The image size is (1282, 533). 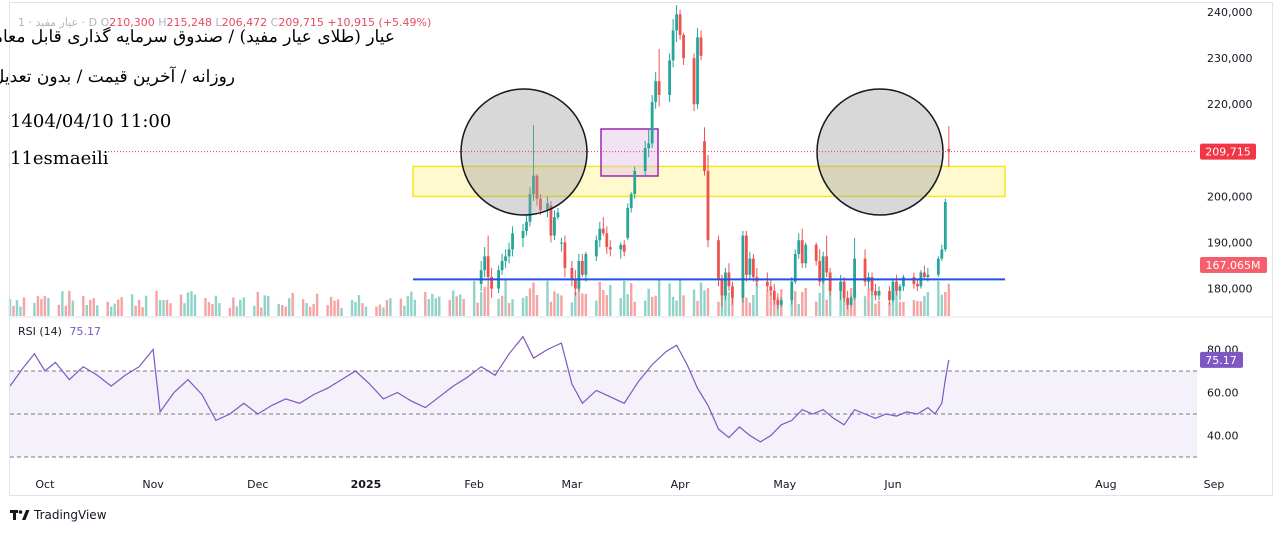 I want to click on rsi-legend-value: 75.17, so click(x=85, y=331).